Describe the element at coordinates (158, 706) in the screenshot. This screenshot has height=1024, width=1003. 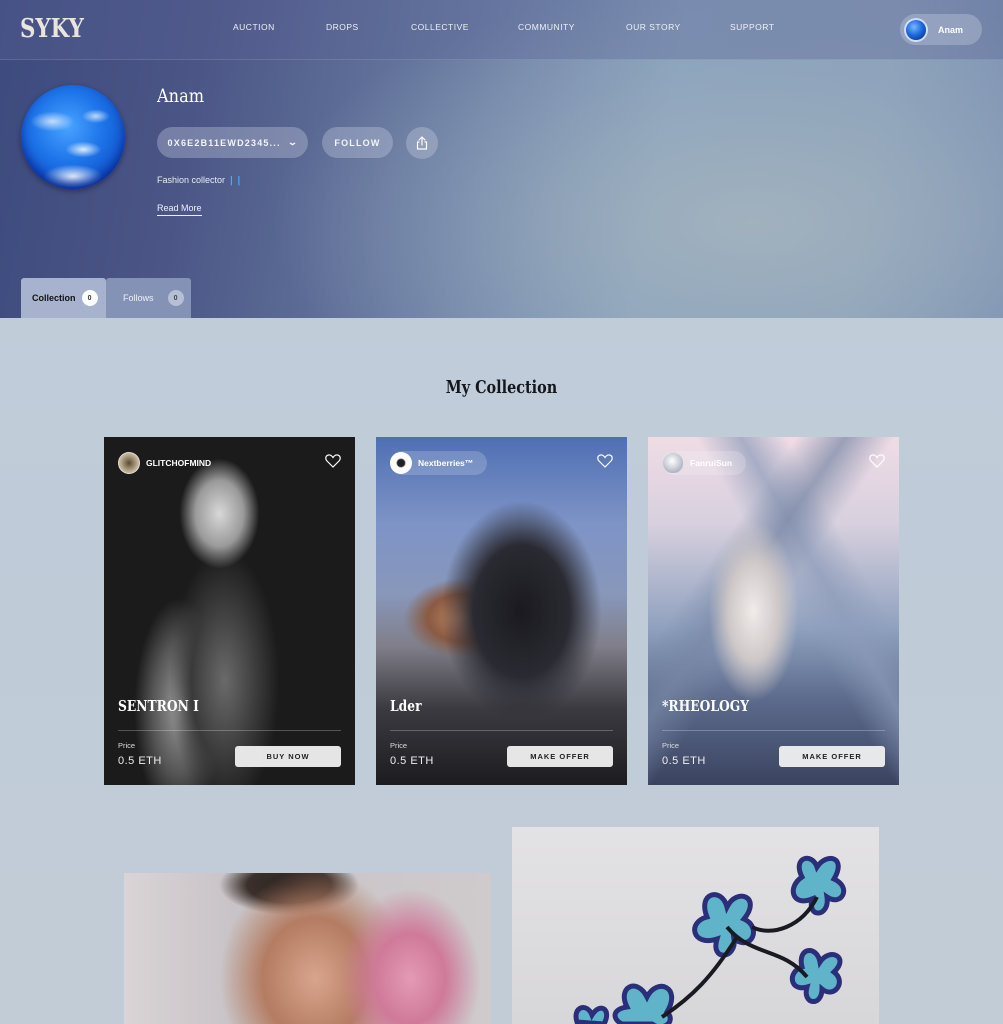
I see `nft-title: SENTRON I` at that location.